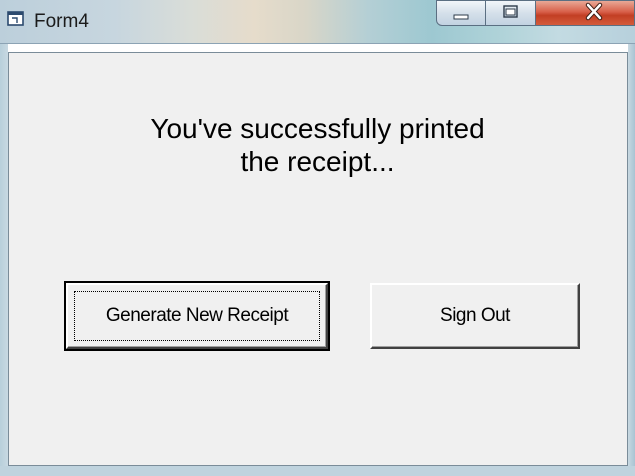 Image resolution: width=635 pixels, height=476 pixels. Describe the element at coordinates (461, 17) in the screenshot. I see `minimize-icon` at that location.